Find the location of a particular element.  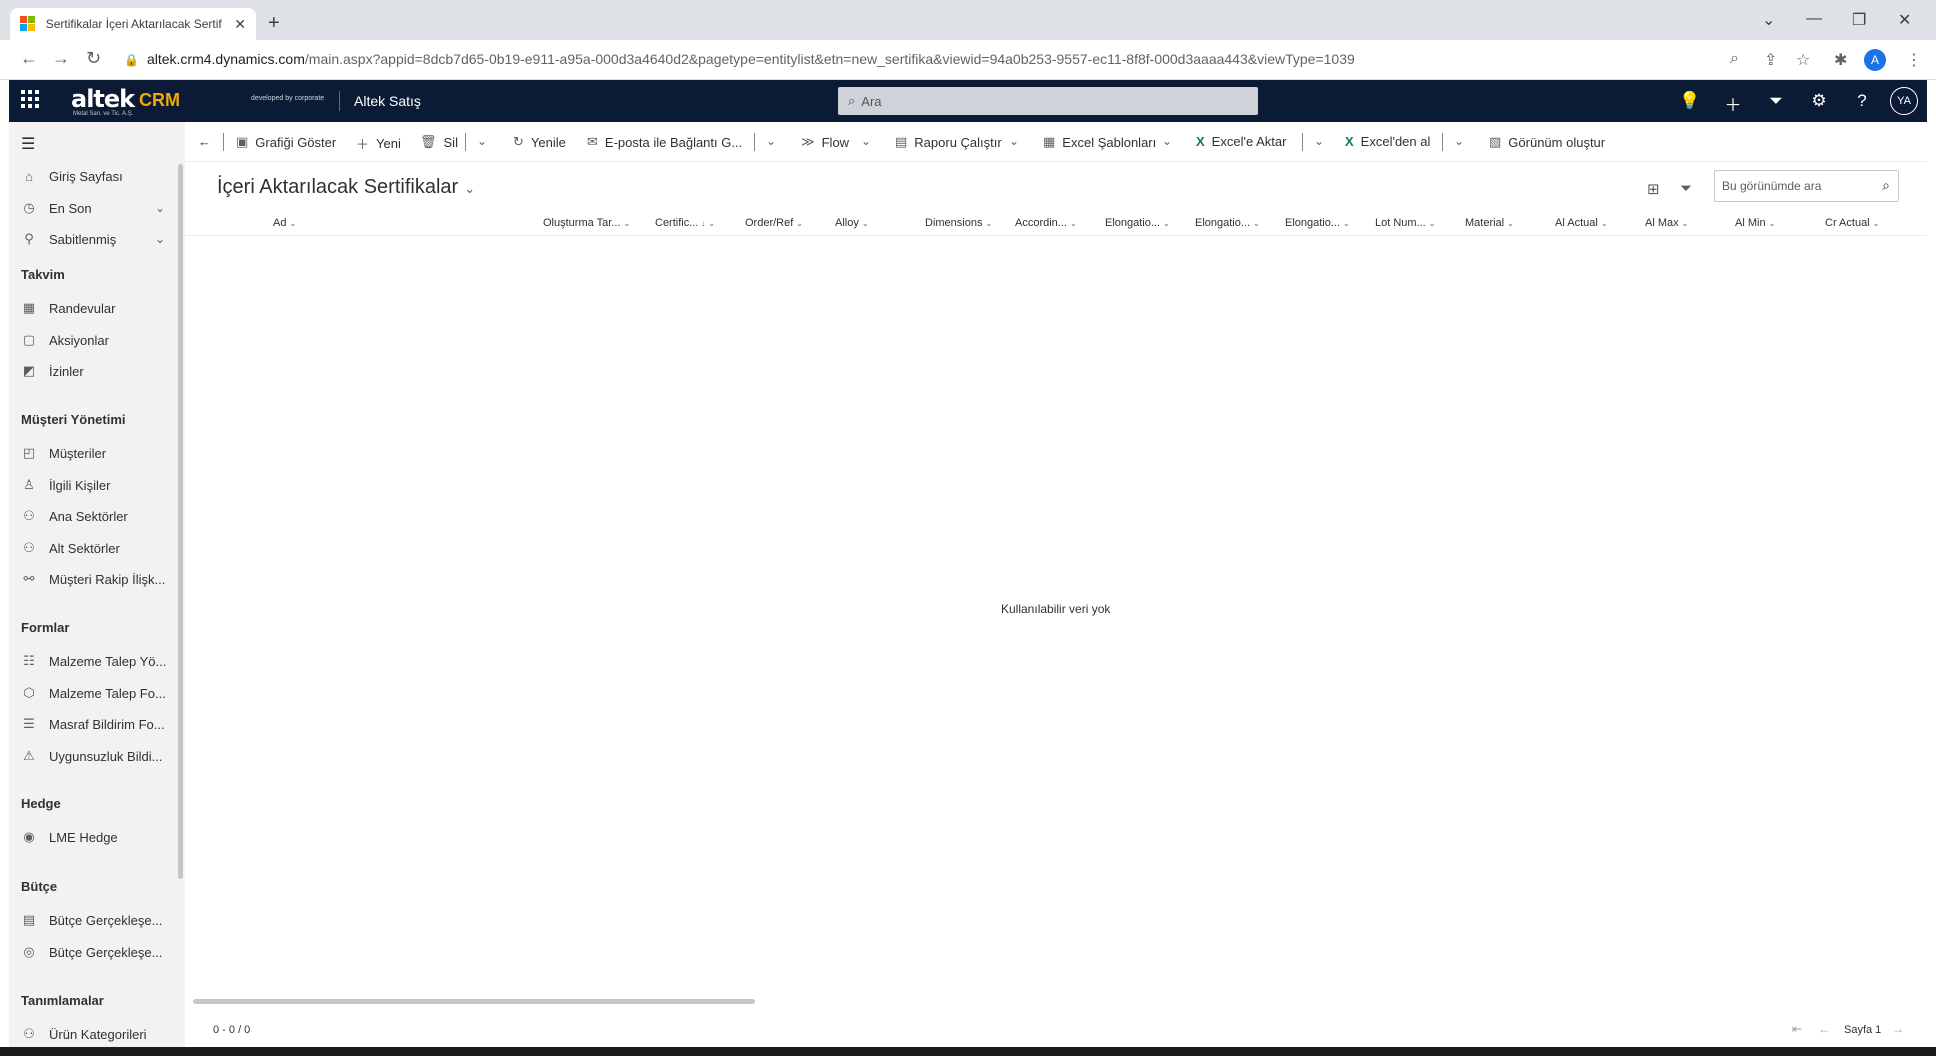

sidebar-item-contacts: ♙ İlgili Kişiler is located at coordinates (96, 485).